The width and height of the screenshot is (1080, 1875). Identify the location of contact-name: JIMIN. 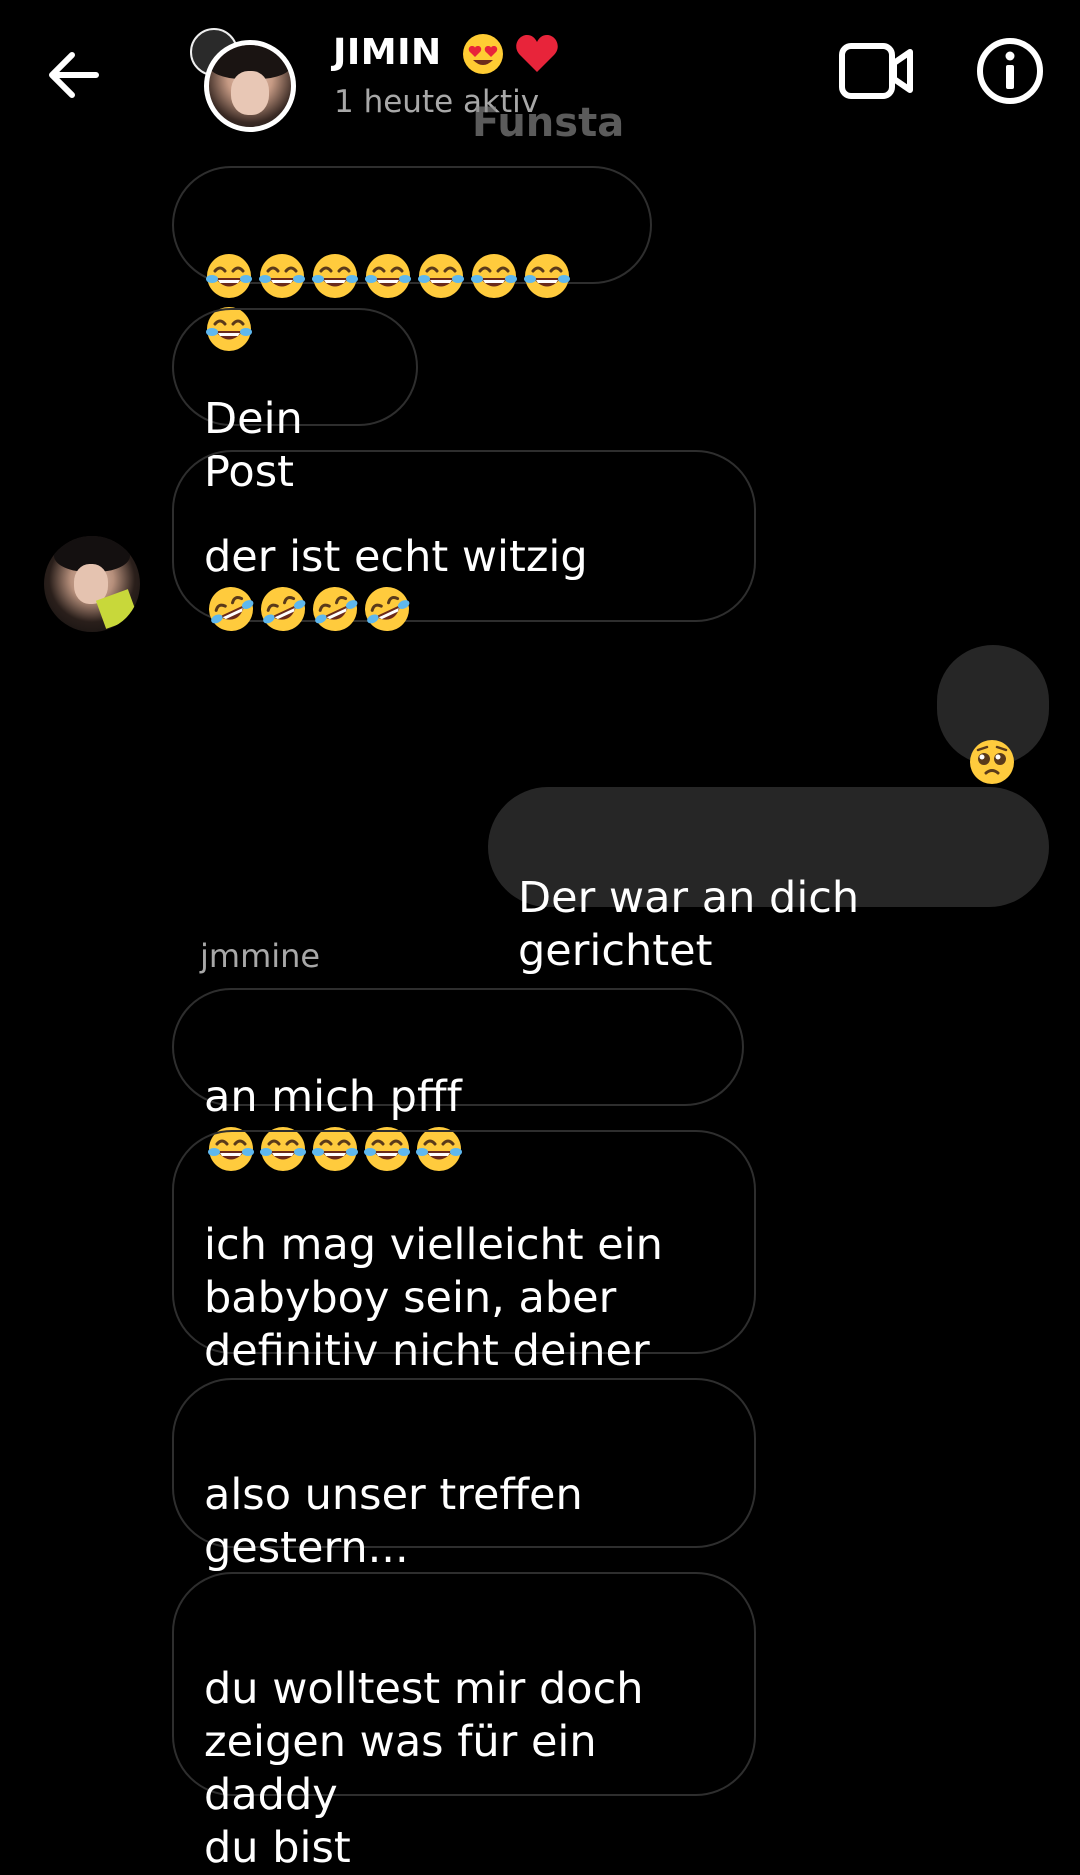
(446, 54).